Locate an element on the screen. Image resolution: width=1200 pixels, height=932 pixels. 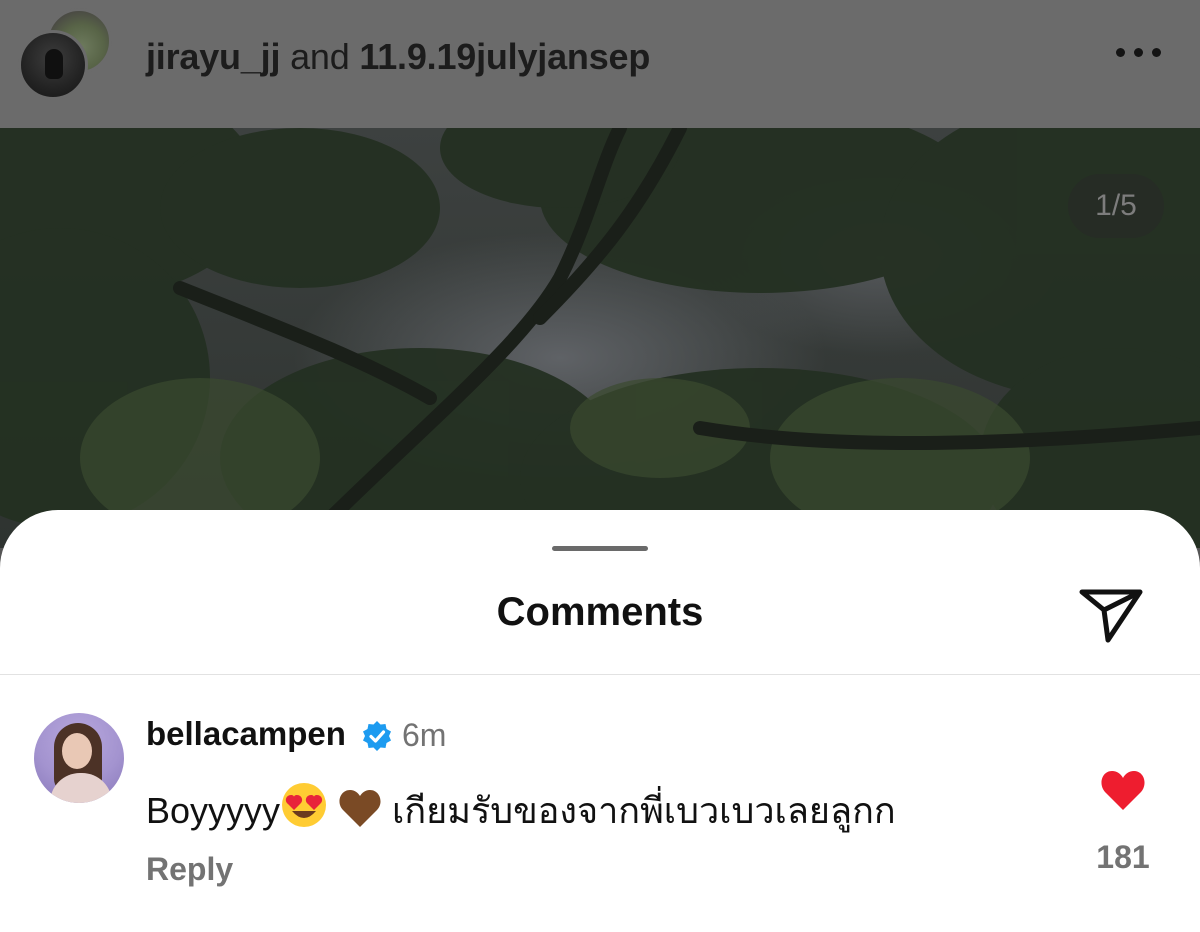
collaborator-username: 11.9.19julyjansep is located at coordinates (504, 56).